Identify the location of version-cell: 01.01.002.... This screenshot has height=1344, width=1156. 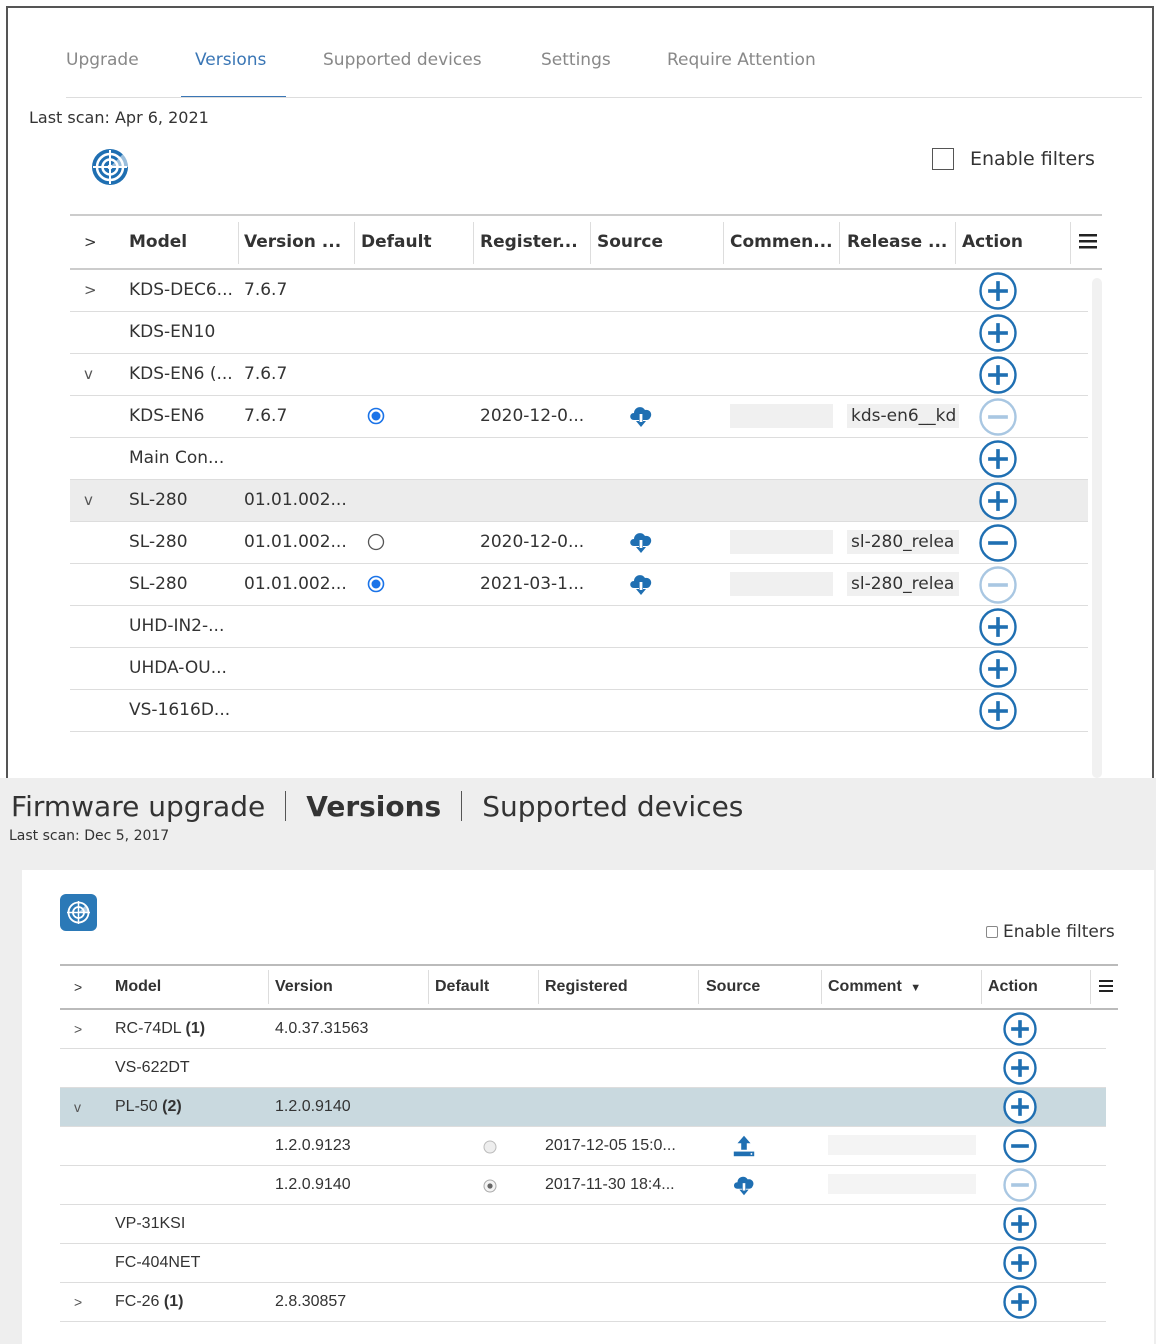
(295, 584).